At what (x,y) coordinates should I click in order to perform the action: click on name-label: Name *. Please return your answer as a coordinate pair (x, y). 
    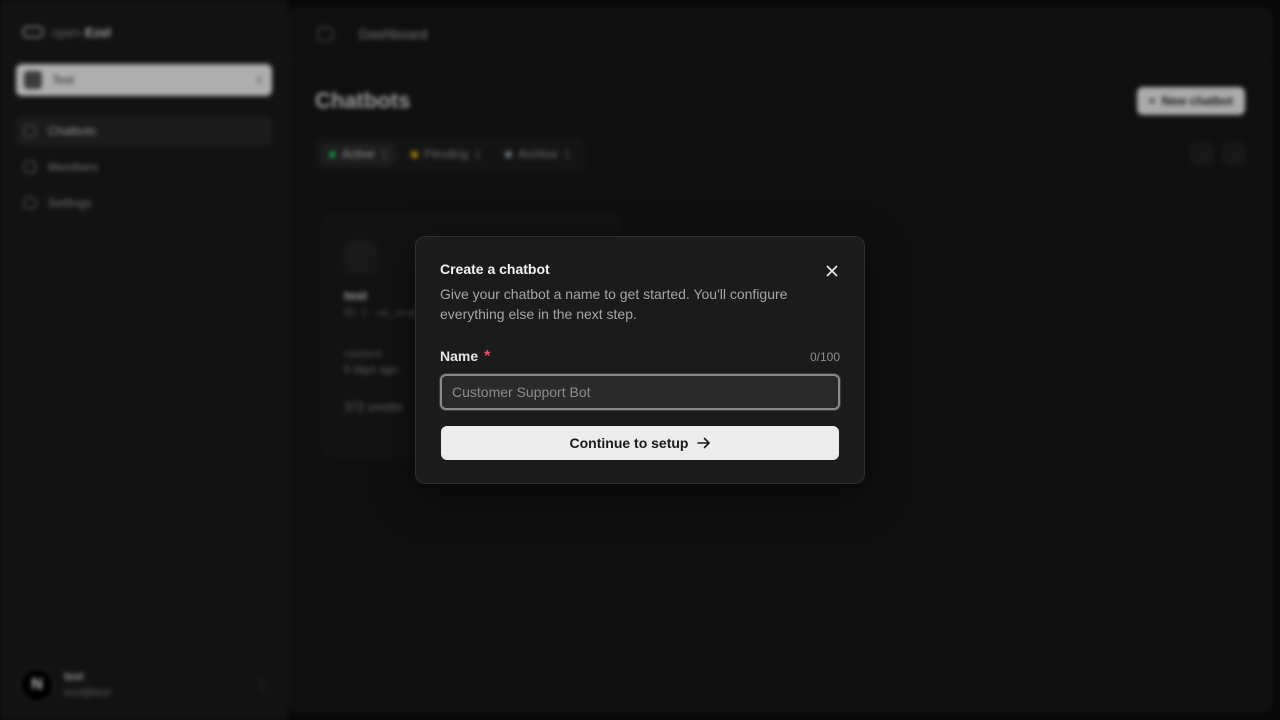
    Looking at the image, I should click on (465, 357).